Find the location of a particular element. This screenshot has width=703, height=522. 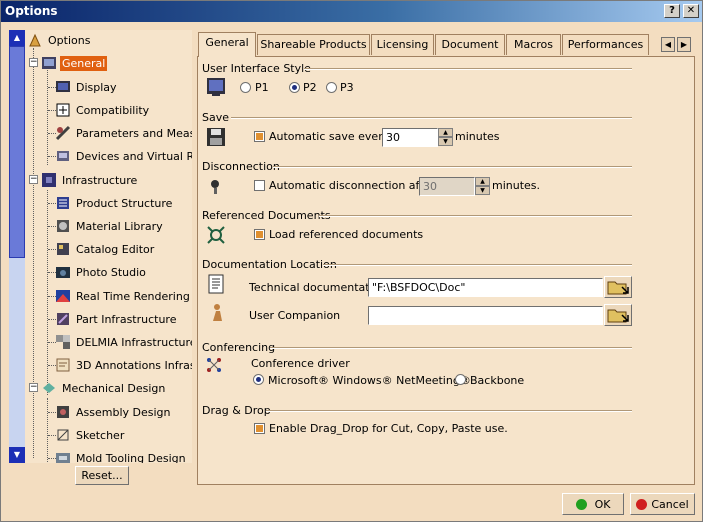

auto-save-minutes-input: 30 is located at coordinates (410, 137).